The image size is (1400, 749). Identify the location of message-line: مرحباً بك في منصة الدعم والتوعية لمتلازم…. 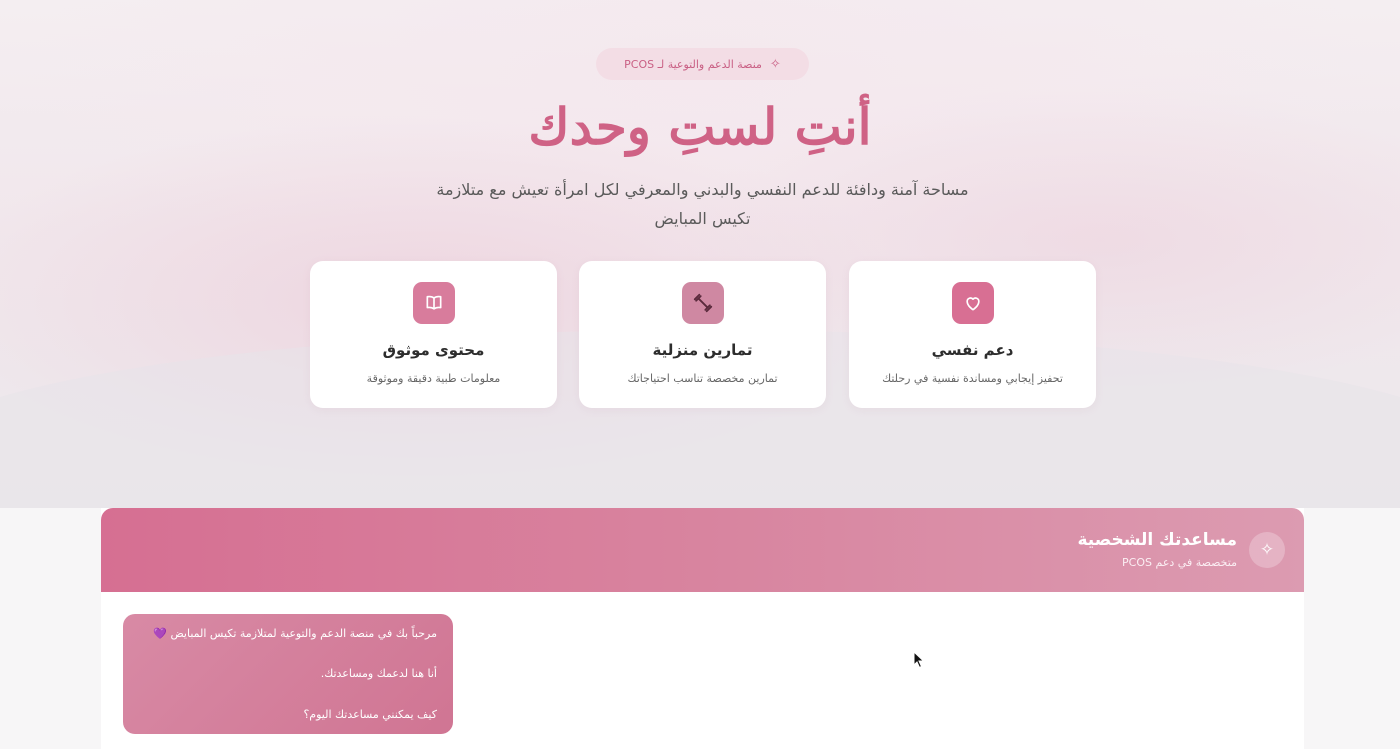
(295, 633).